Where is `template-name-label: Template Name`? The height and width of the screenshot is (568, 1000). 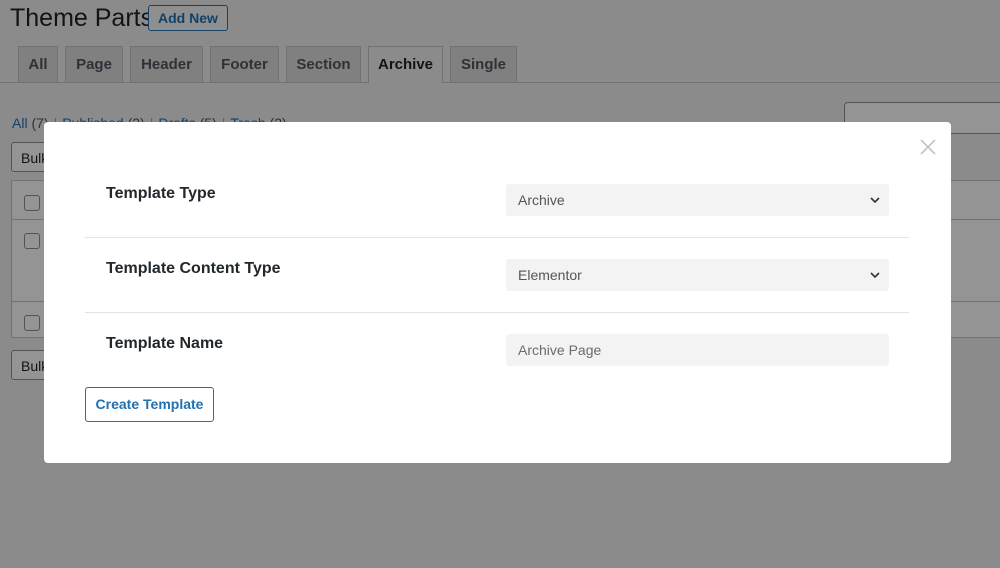
template-name-label: Template Name is located at coordinates (165, 343).